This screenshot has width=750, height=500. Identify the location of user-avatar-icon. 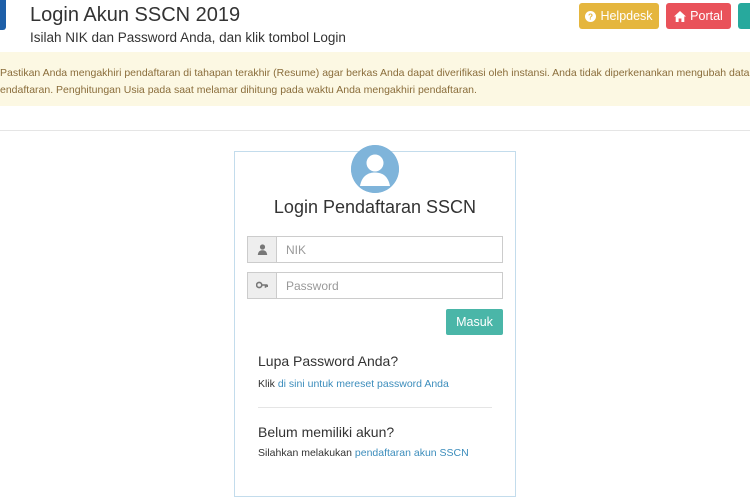
(375, 169).